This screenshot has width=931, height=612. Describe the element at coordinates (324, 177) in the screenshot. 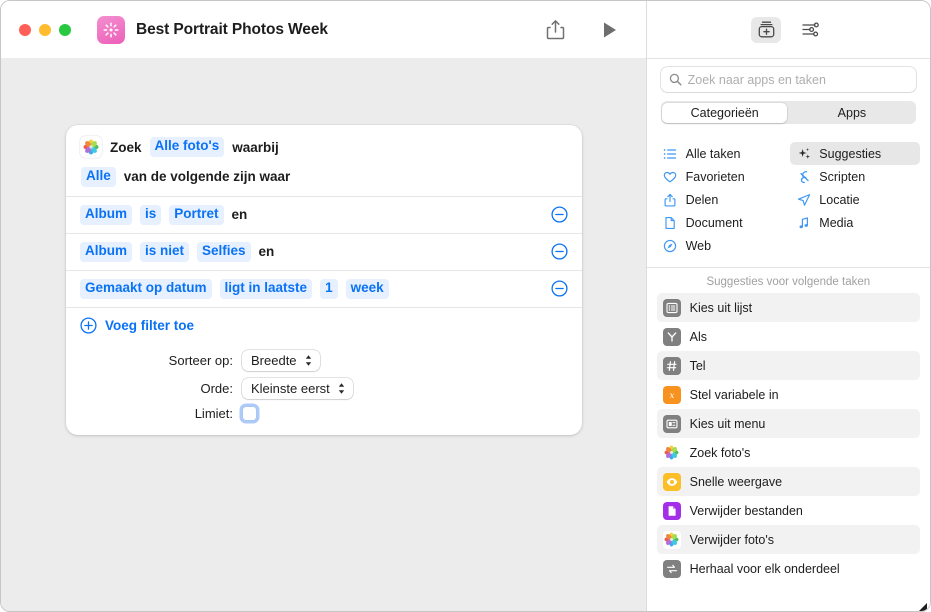

I see `quantifier-line: Alle van de volgende zijn waar` at that location.